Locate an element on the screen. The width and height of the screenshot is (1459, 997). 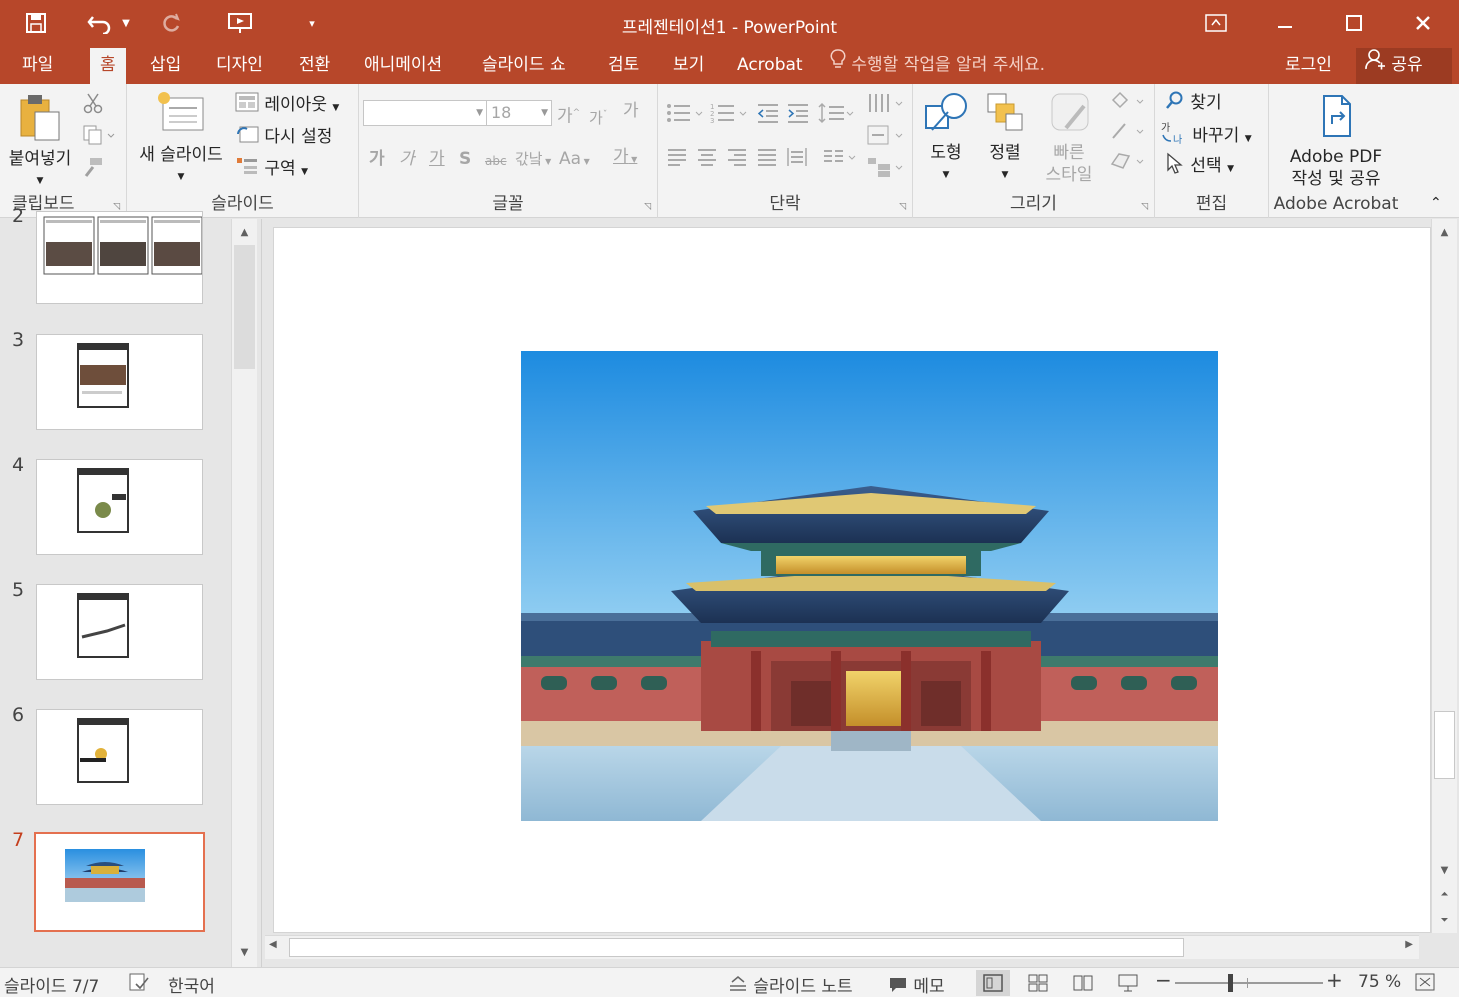
redo-icon is located at coordinates (171, 23).